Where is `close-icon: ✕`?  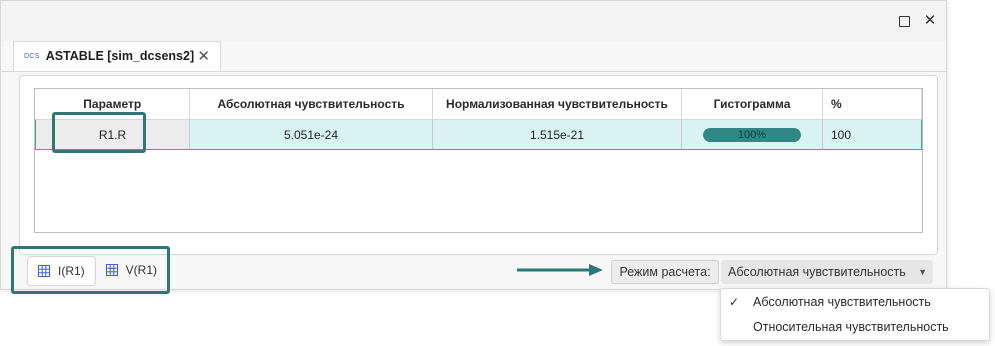 close-icon: ✕ is located at coordinates (930, 20).